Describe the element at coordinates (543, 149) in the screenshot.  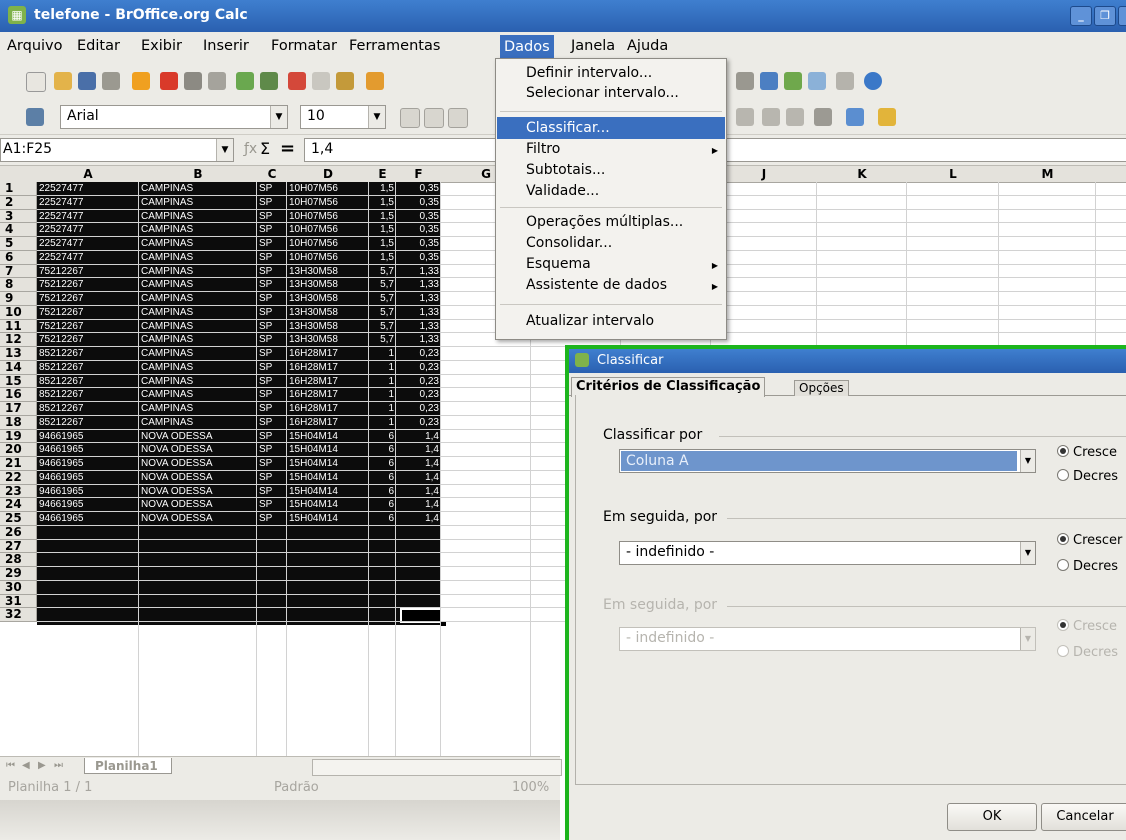
I see `menu-item-filtro: Filtro` at that location.